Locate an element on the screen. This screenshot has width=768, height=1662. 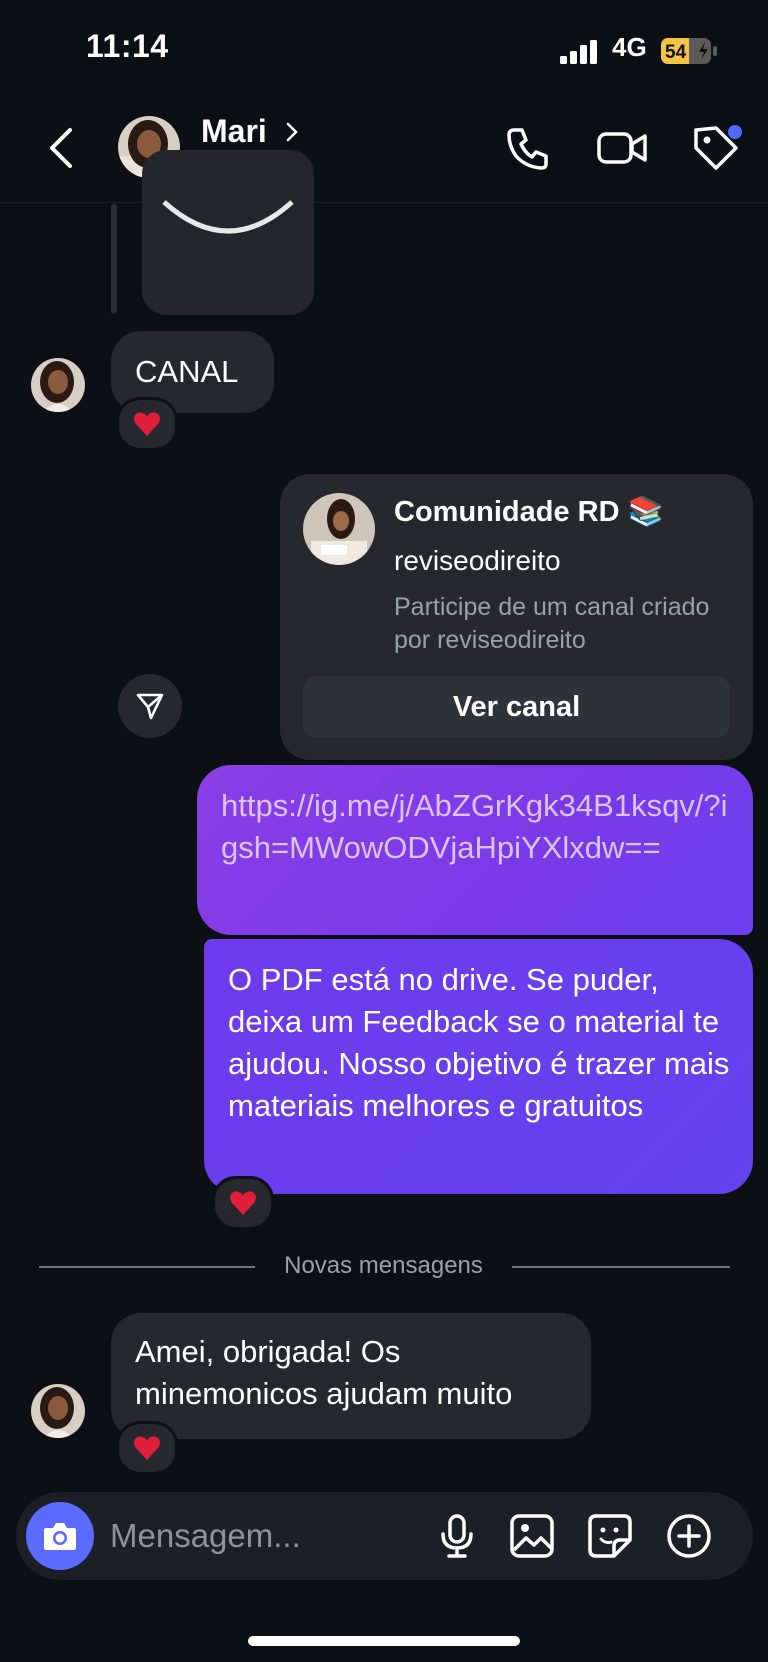
view-channel-button: Ver canal is located at coordinates (516, 707).